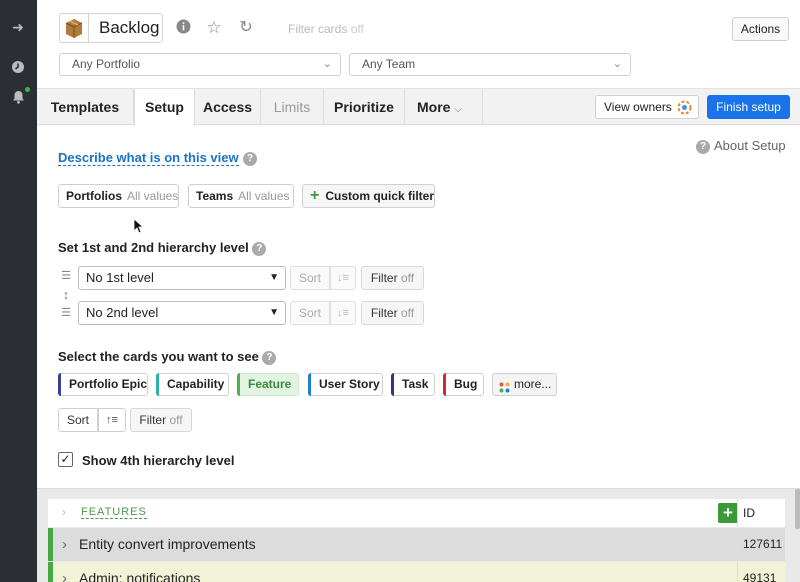  I want to click on add-feature-button: +, so click(728, 513).